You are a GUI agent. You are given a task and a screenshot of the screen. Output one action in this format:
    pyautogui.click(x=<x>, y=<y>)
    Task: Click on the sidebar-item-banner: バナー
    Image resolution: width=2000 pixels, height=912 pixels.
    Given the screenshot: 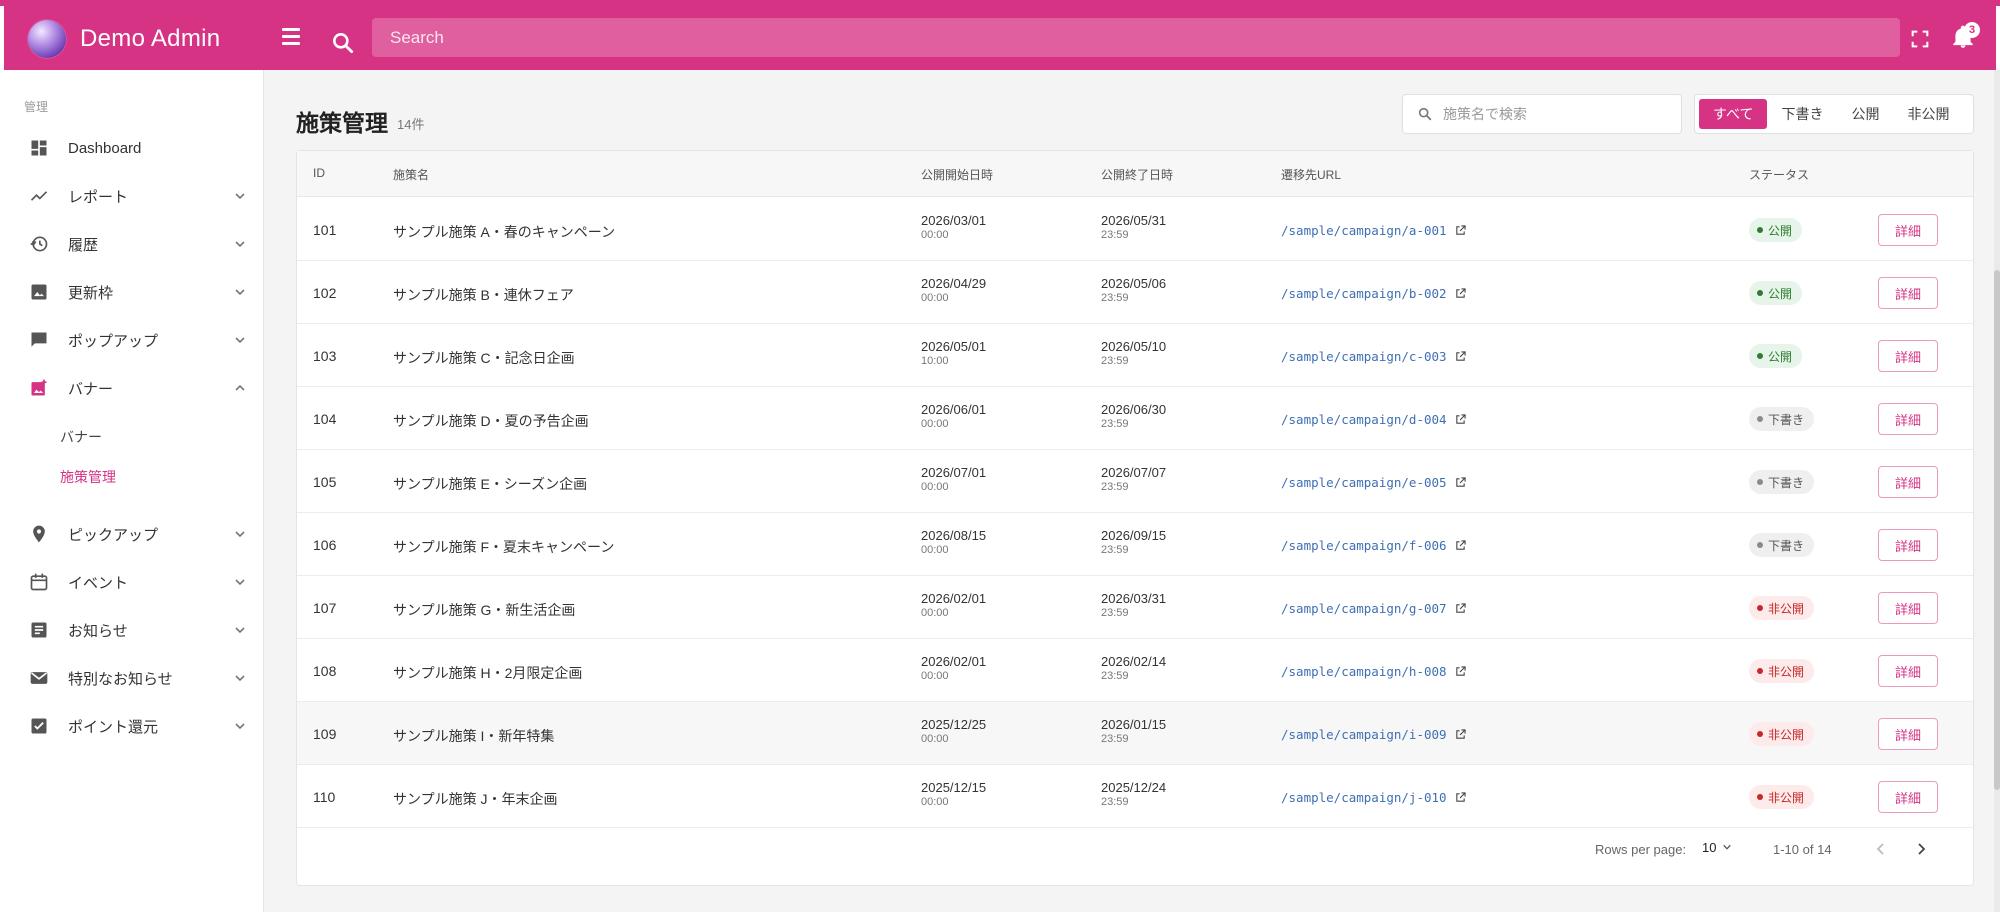 What is the action you would take?
    pyautogui.click(x=134, y=388)
    